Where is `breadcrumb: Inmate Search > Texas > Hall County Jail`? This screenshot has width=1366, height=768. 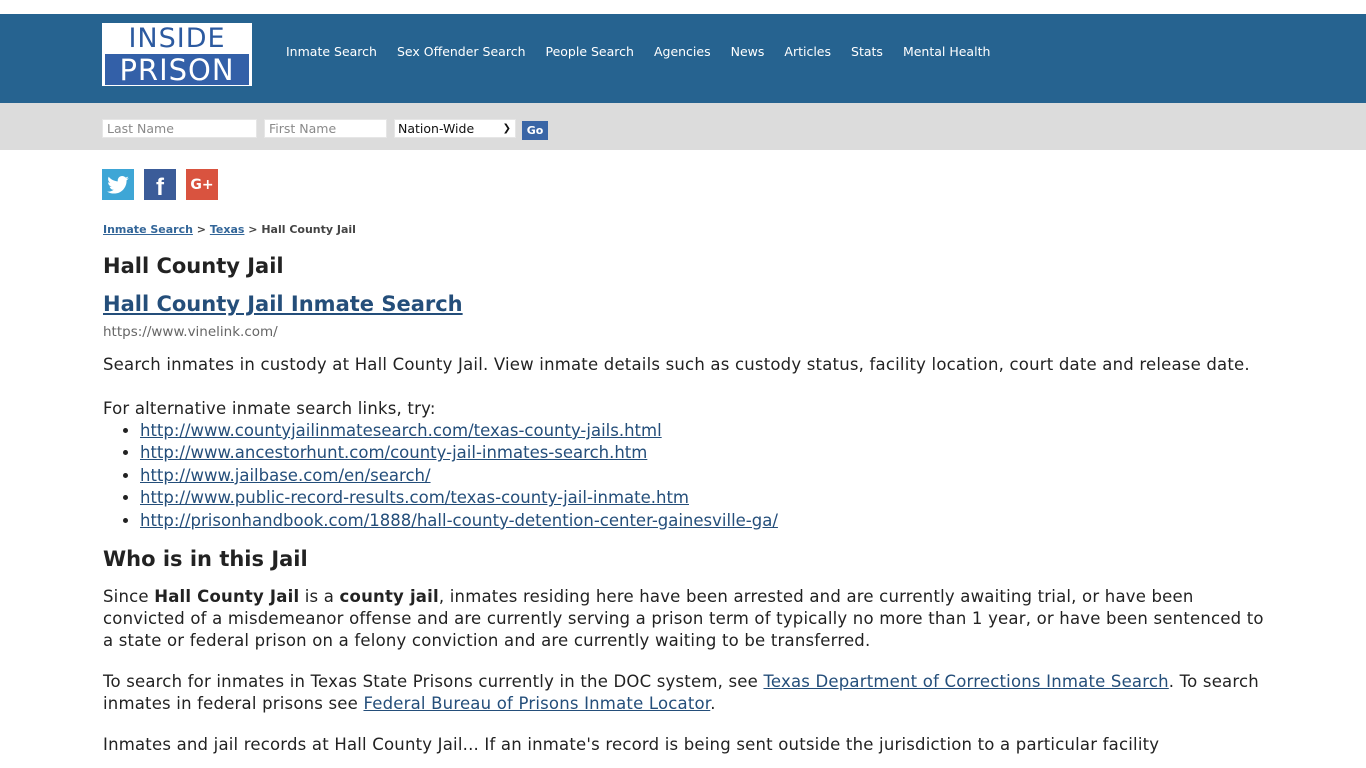 breadcrumb: Inmate Search > Texas > Hall County Jail is located at coordinates (685, 229).